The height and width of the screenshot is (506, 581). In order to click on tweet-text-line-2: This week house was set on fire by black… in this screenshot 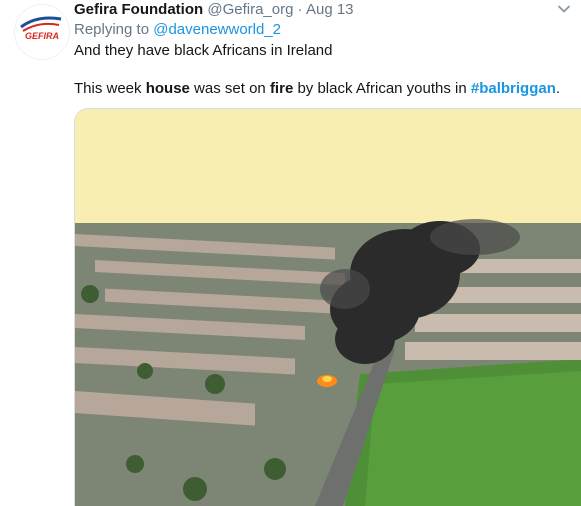, I will do `click(317, 89)`.